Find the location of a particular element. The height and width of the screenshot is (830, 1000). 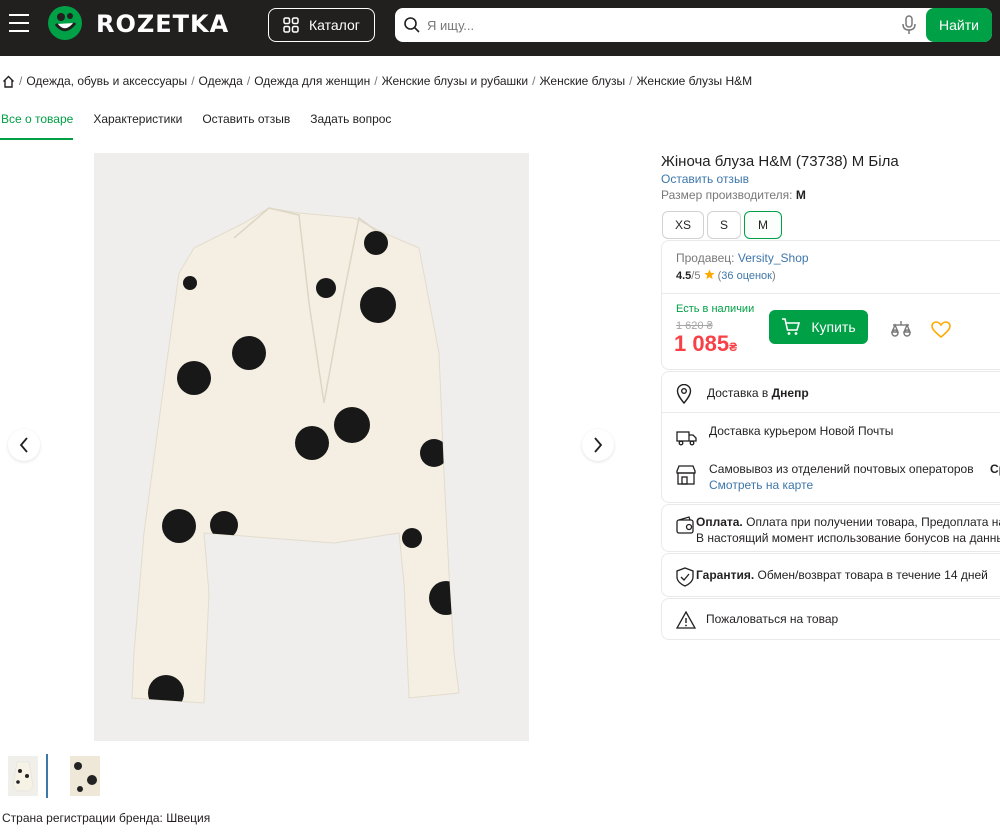

shield-check-icon is located at coordinates (685, 577).